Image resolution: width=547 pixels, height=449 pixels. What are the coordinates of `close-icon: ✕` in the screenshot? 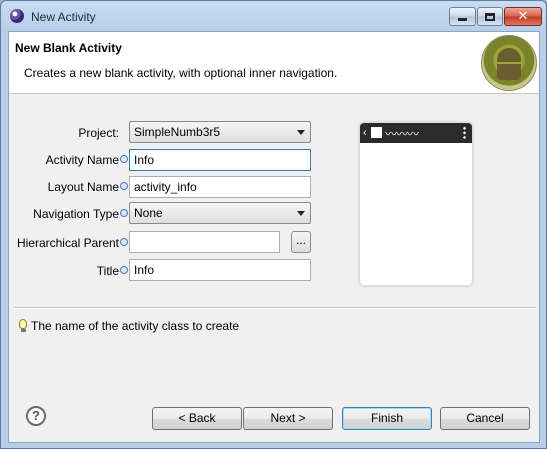 It's located at (523, 16).